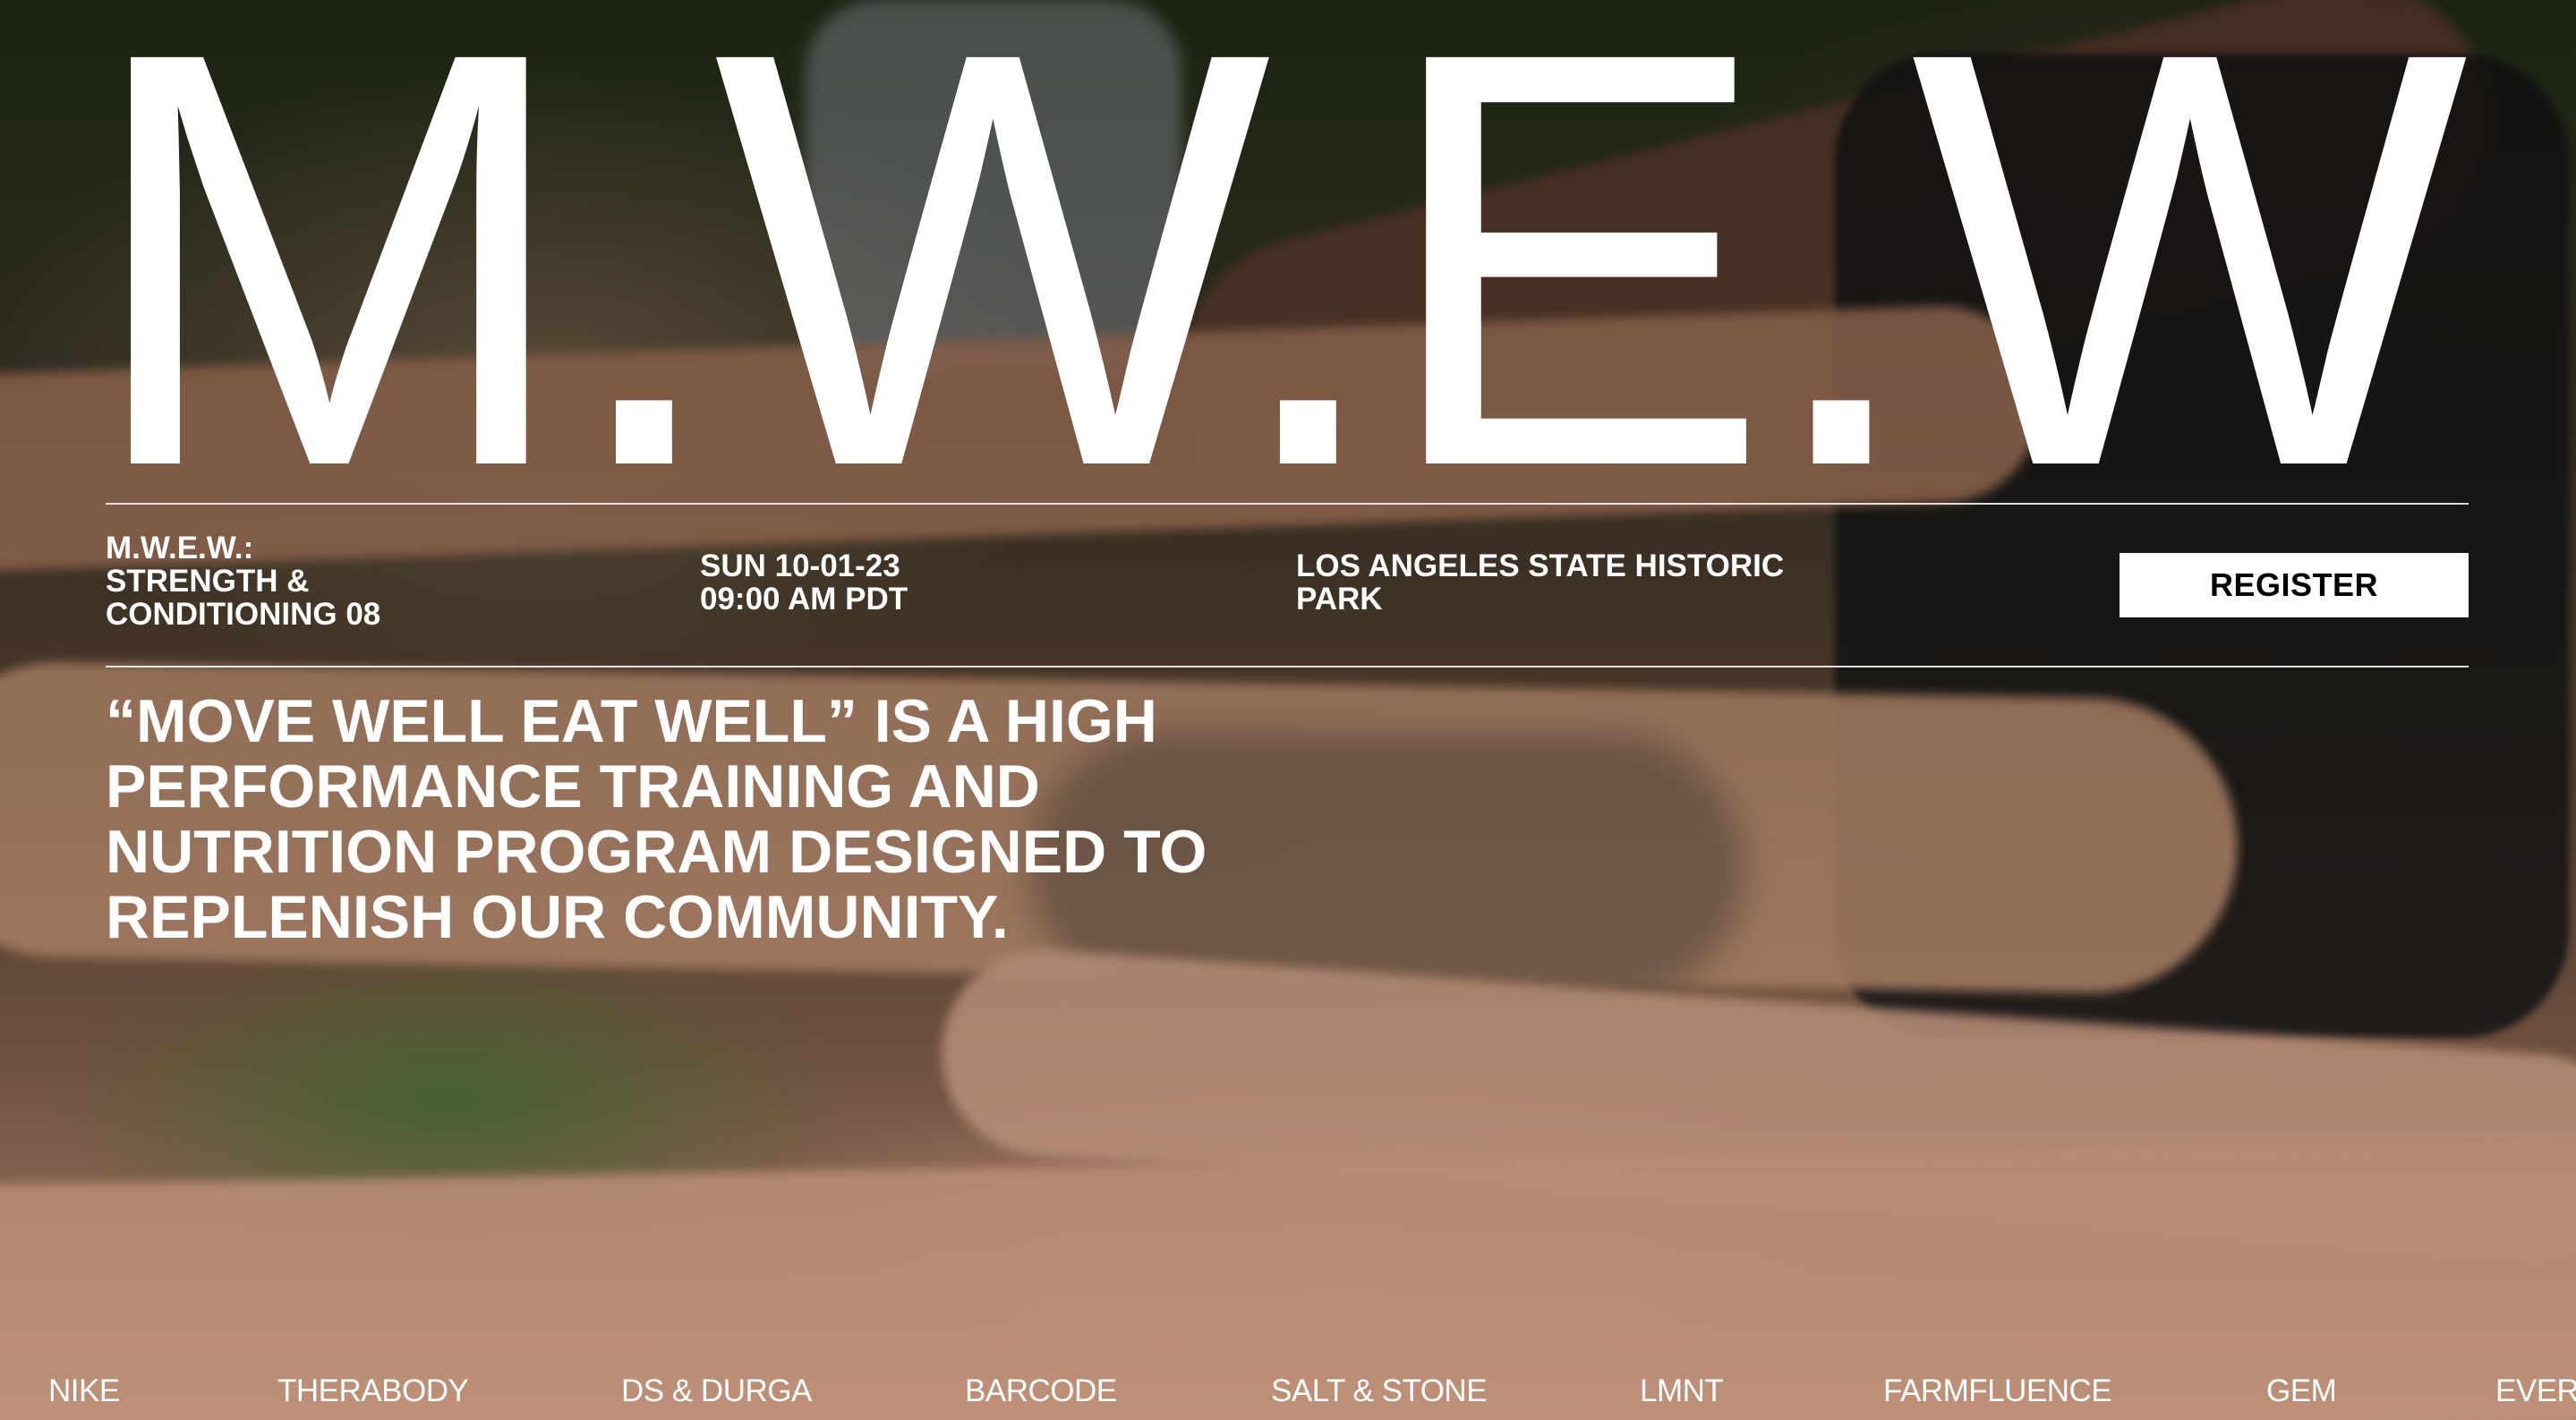 The image size is (2576, 1420). What do you see at coordinates (800, 565) in the screenshot?
I see `event-date: SUN 10-01-23` at bounding box center [800, 565].